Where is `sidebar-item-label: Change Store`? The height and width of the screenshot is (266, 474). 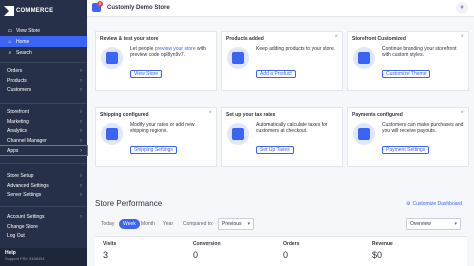
sidebar-item-label: Change Store is located at coordinates (22, 226).